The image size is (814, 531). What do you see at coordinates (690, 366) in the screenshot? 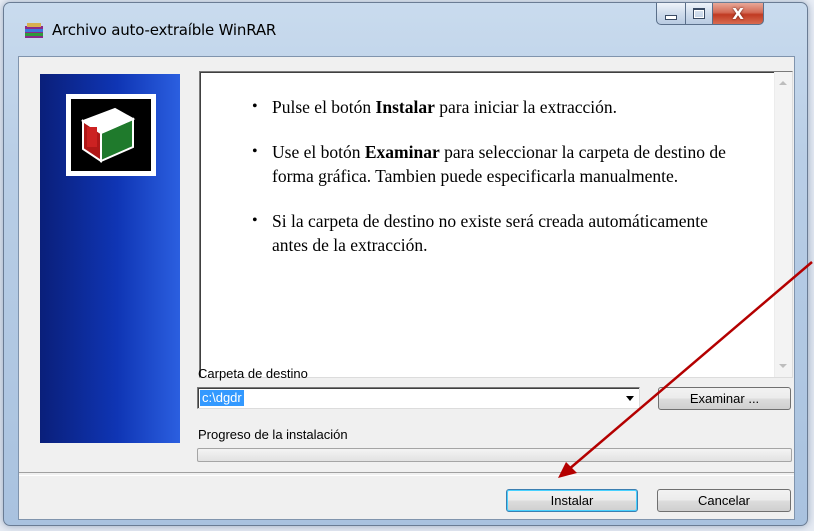
I see `arrow-line` at bounding box center [690, 366].